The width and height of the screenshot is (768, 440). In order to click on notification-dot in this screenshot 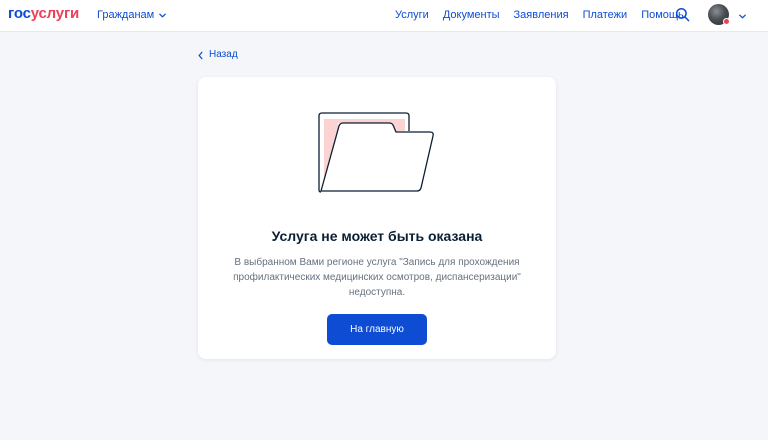, I will do `click(726, 21)`.